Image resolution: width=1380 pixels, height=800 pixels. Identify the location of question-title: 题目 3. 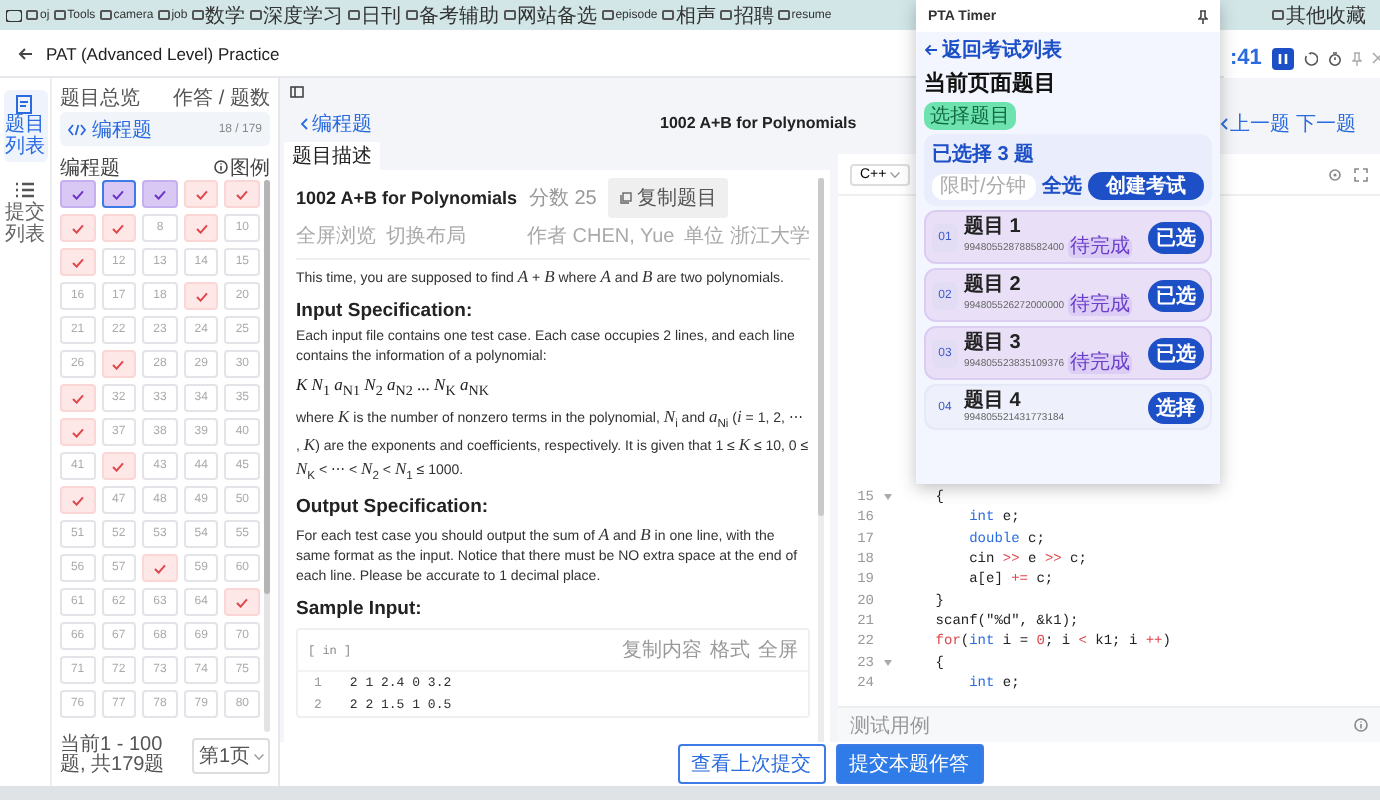
(993, 343).